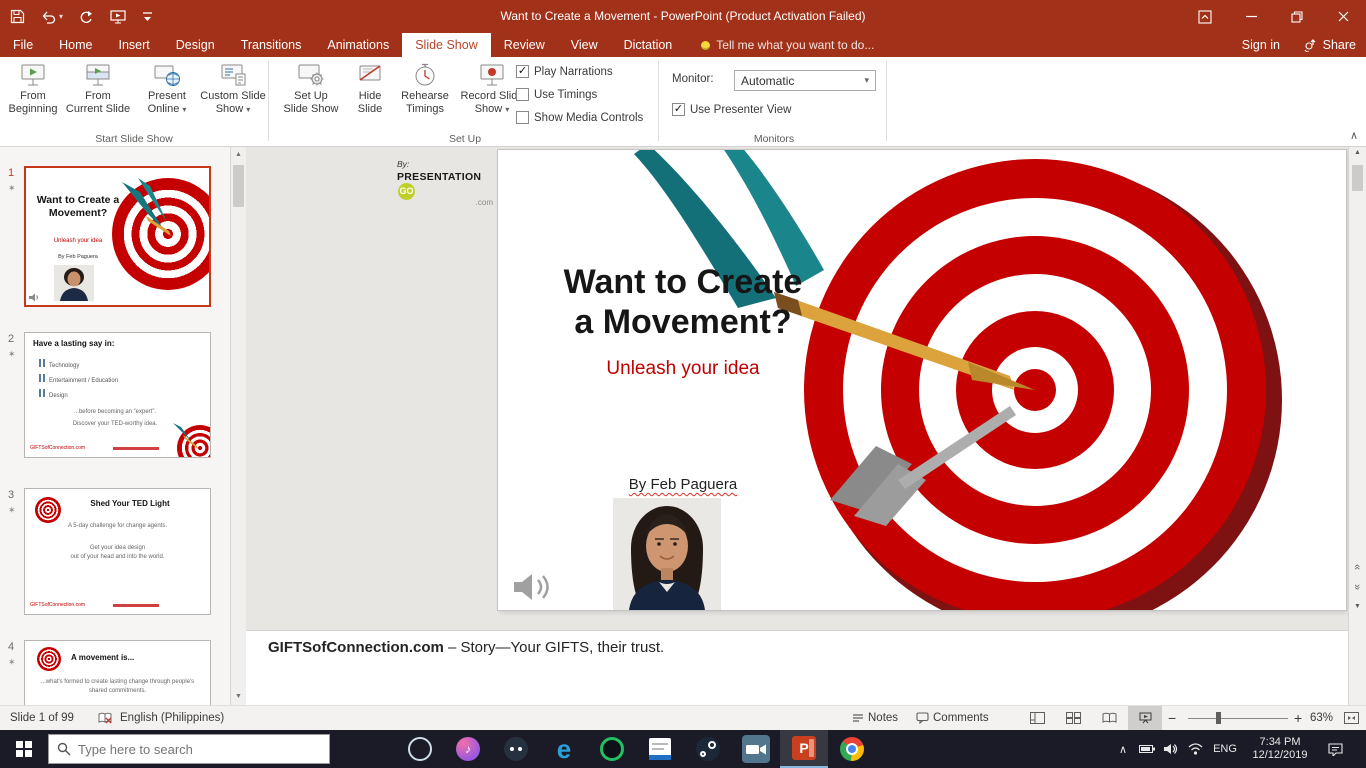 The width and height of the screenshot is (1366, 768). What do you see at coordinates (1123, 749) in the screenshot?
I see `tray-show-hidden-icons-button: ∧` at bounding box center [1123, 749].